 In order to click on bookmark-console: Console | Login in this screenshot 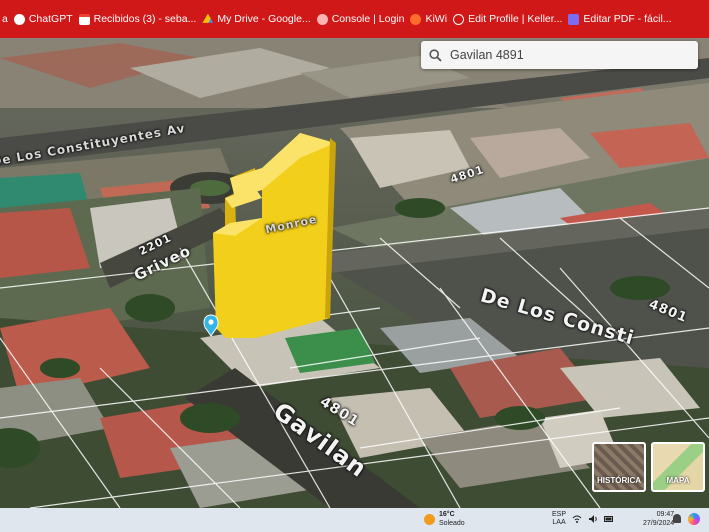, I will do `click(360, 19)`.